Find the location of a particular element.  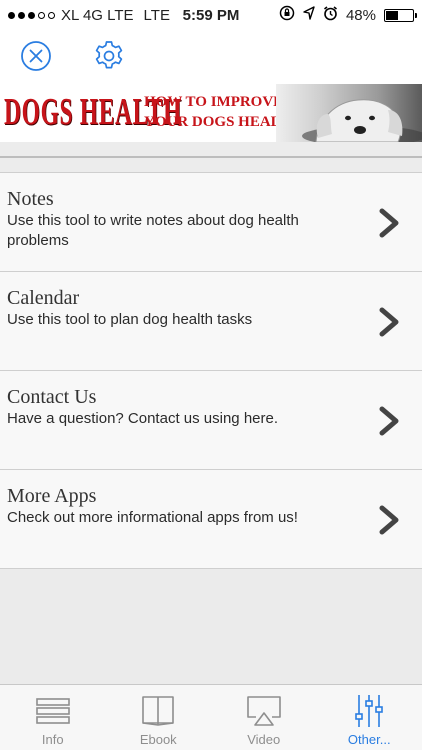

alarm-icon is located at coordinates (330, 15).